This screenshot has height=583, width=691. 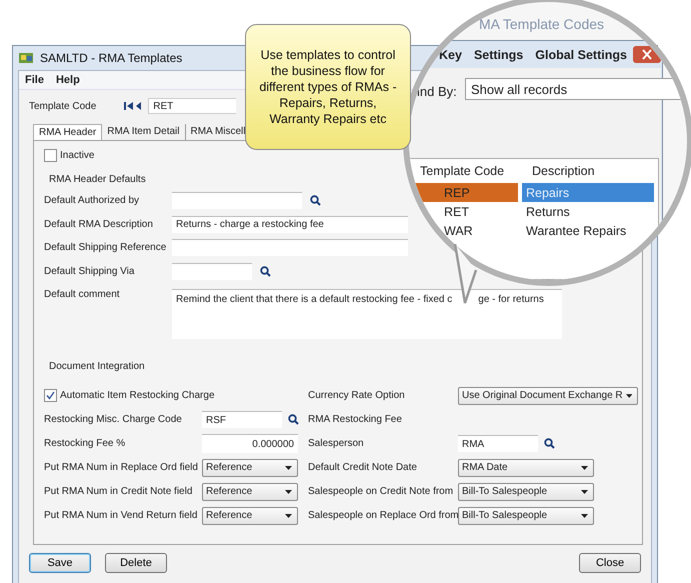 What do you see at coordinates (113, 420) in the screenshot?
I see `field-label: Restocking Misc. Charge Code` at bounding box center [113, 420].